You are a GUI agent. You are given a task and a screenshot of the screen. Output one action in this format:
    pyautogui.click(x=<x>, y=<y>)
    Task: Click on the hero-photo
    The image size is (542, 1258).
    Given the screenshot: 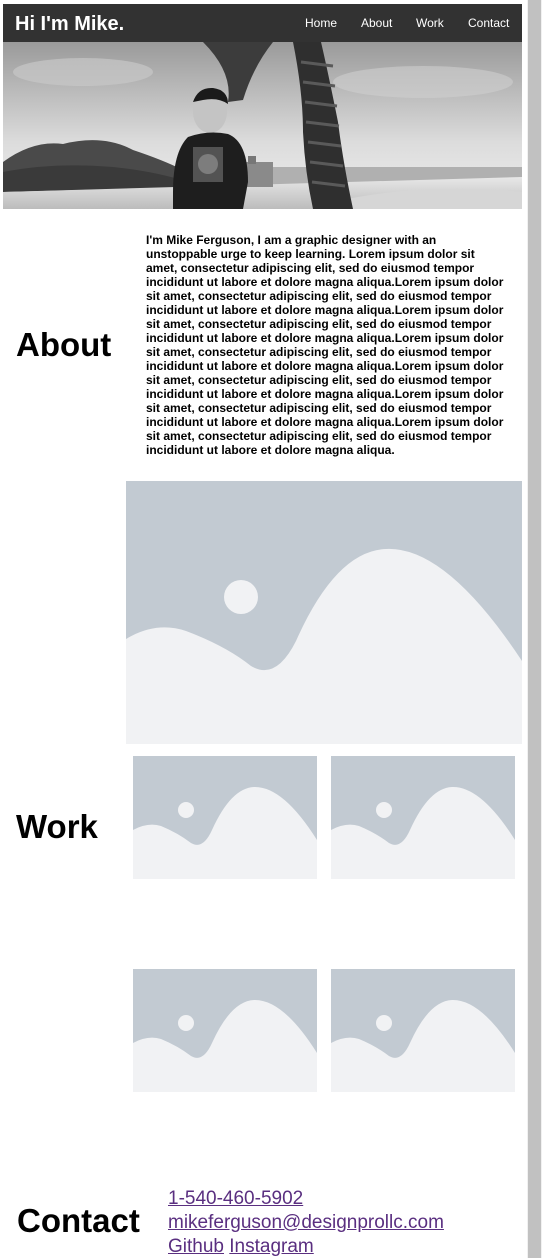 What is the action you would take?
    pyautogui.click(x=262, y=125)
    